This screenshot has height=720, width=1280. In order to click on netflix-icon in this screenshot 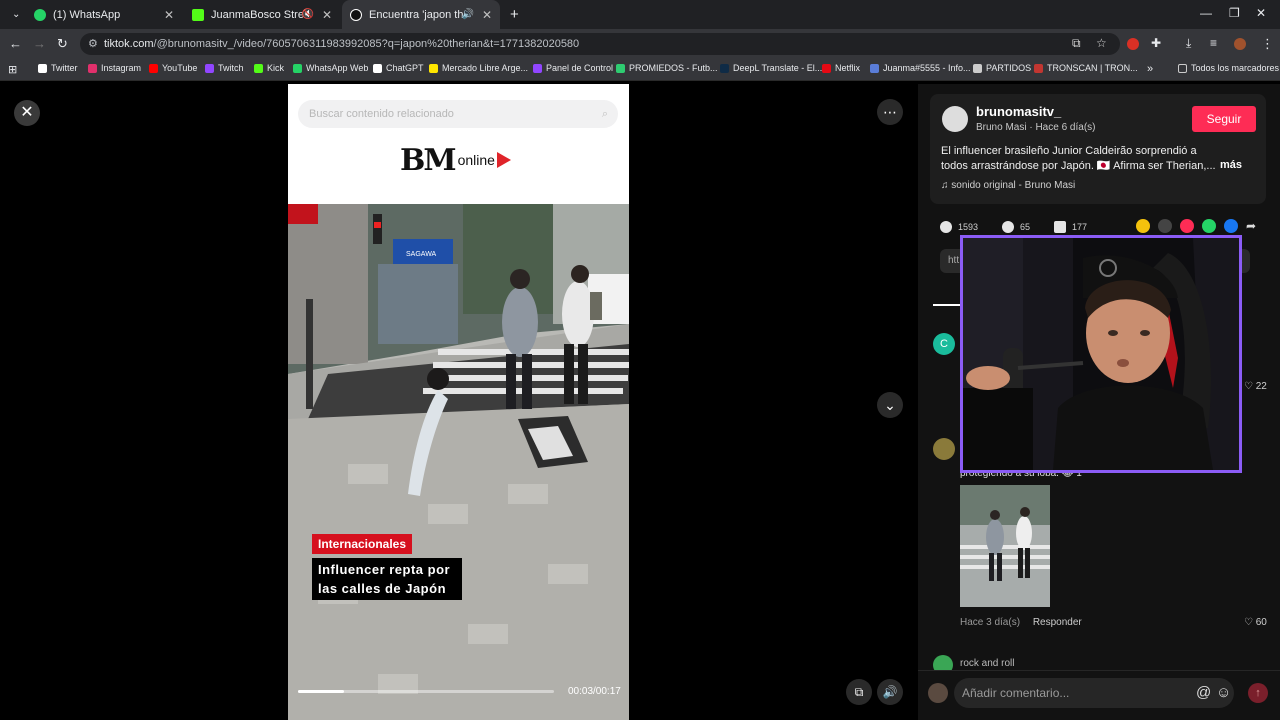, I will do `click(826, 68)`.